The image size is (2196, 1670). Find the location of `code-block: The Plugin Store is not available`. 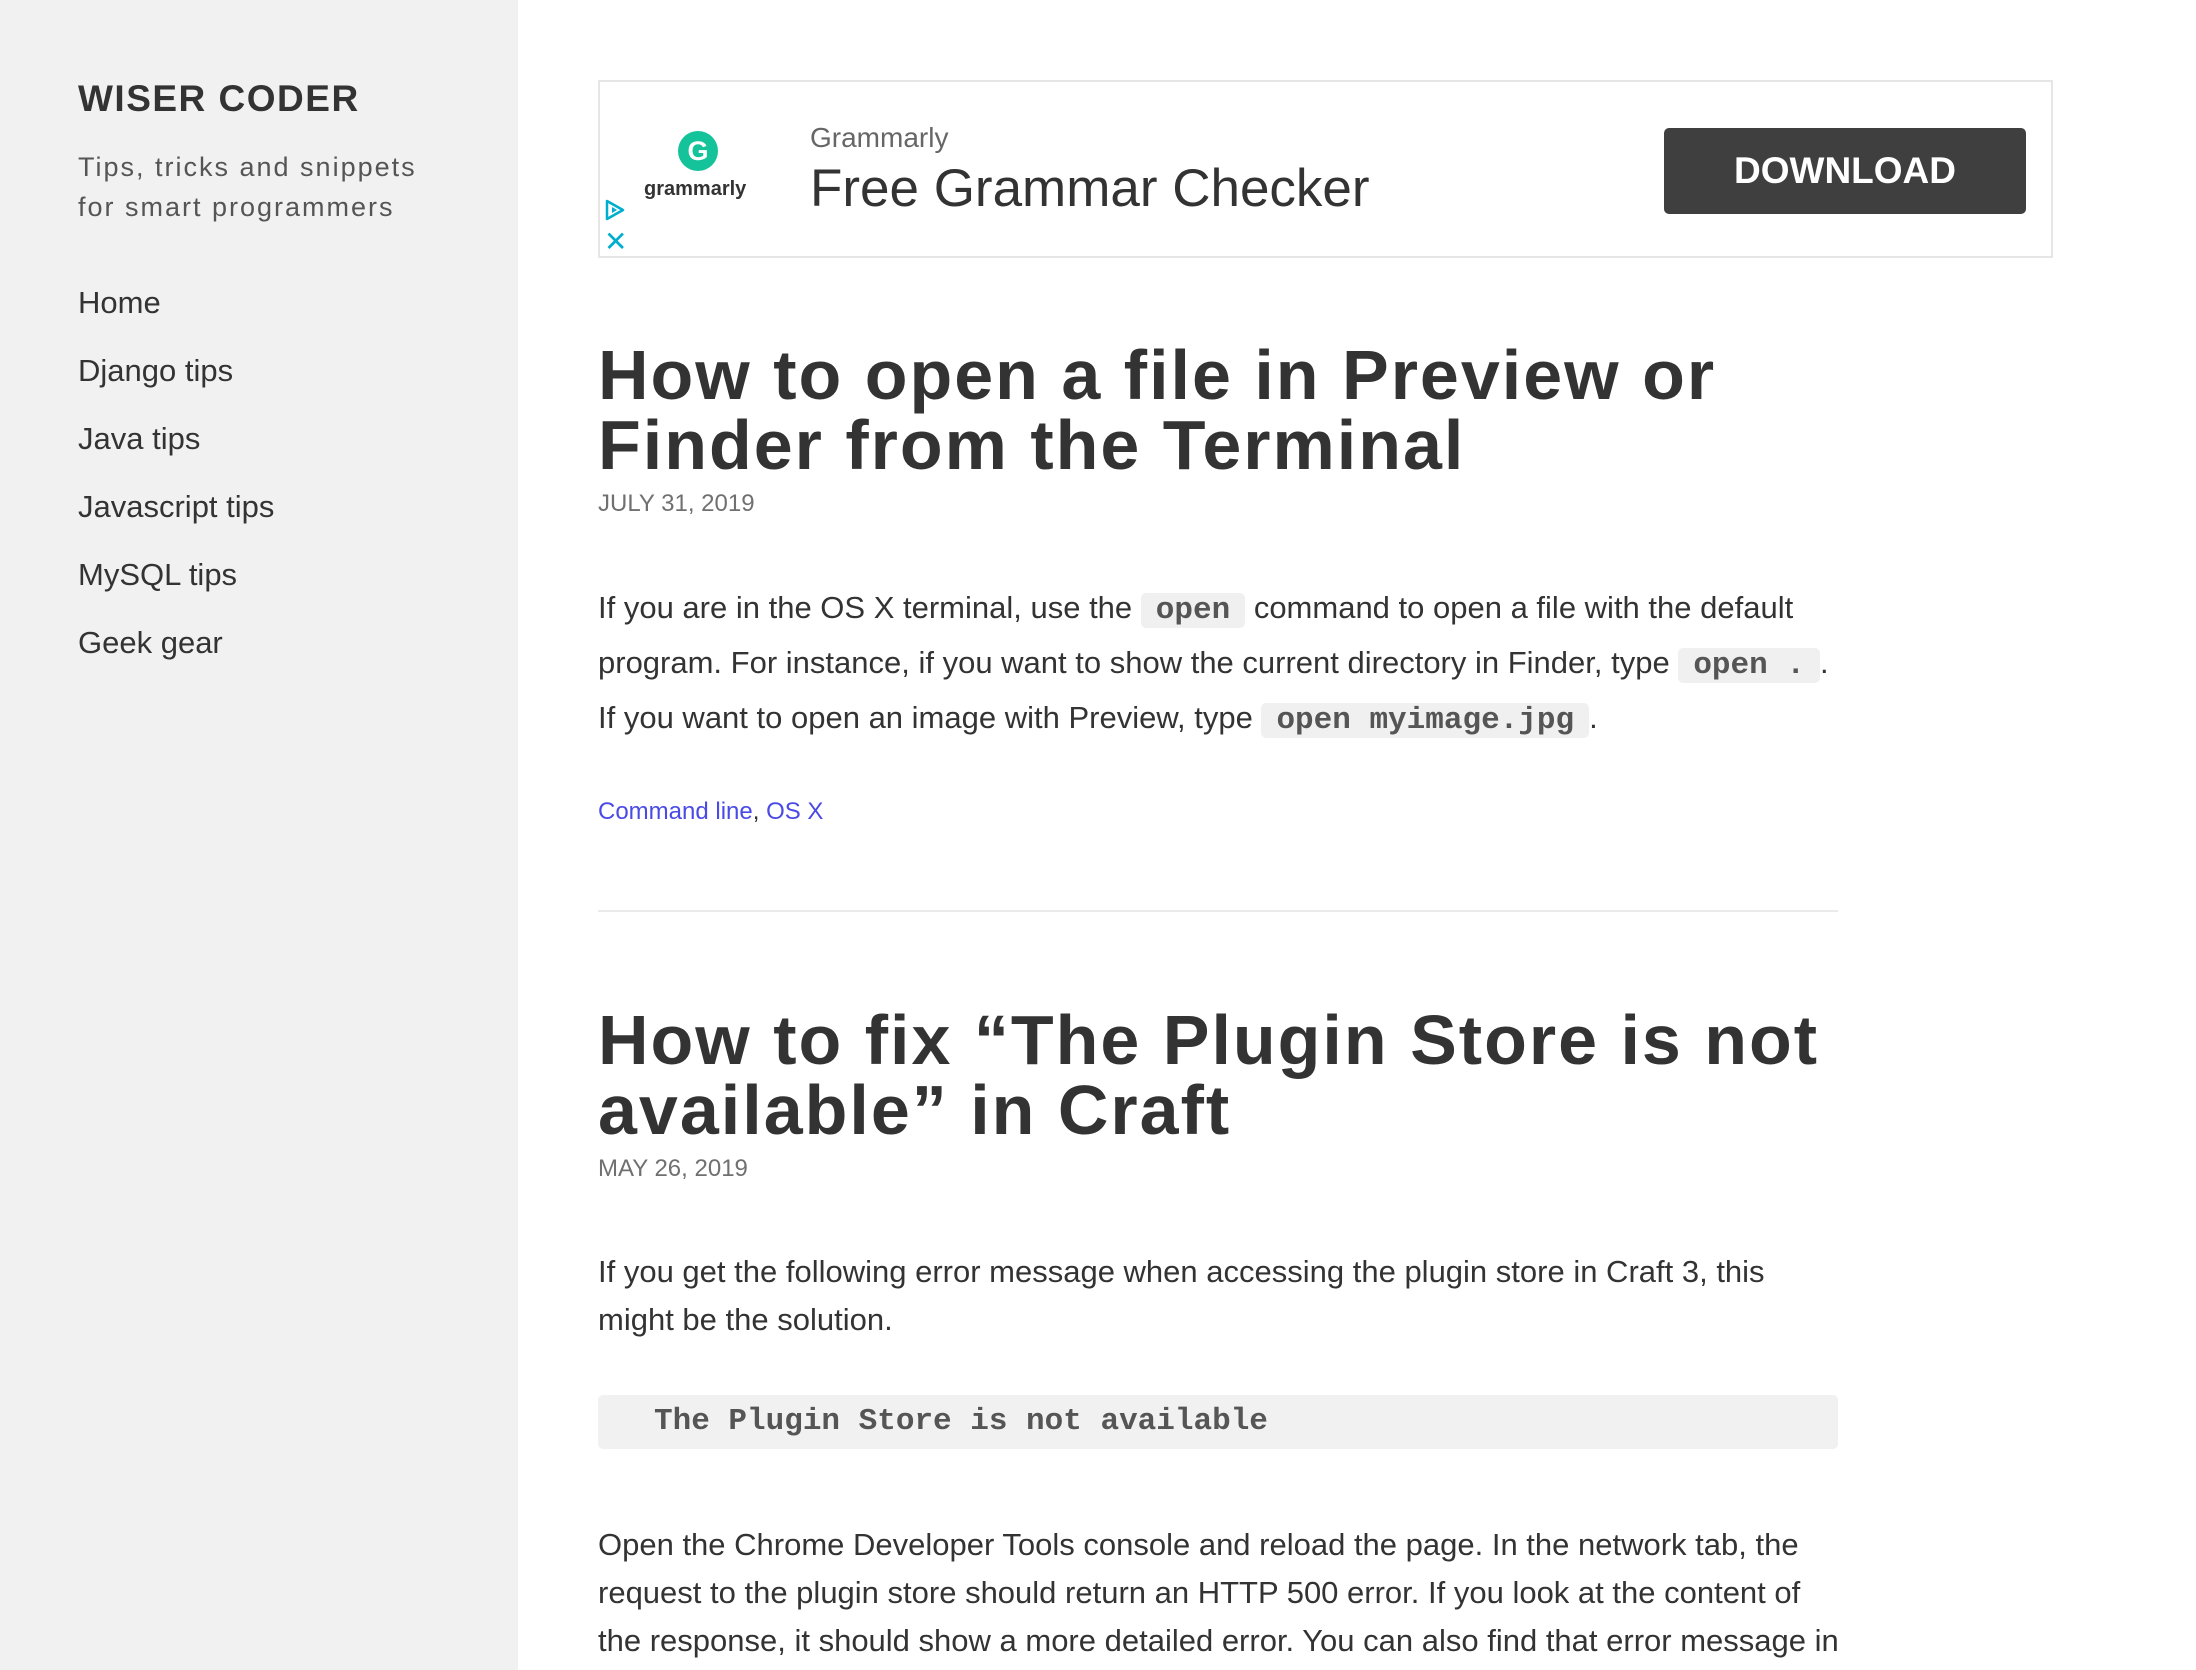

code-block: The Plugin Store is not available is located at coordinates (1218, 1422).